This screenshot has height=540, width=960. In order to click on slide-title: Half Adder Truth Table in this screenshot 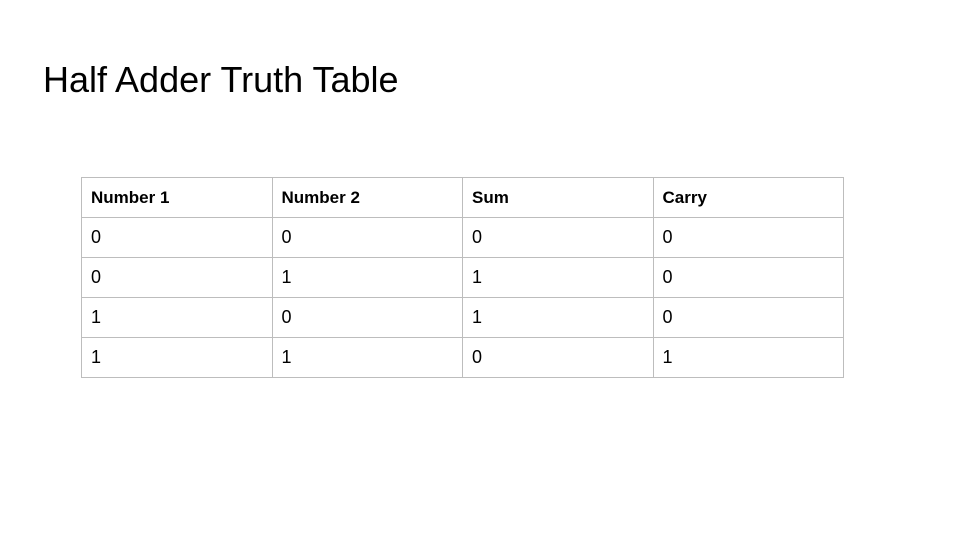, I will do `click(221, 79)`.